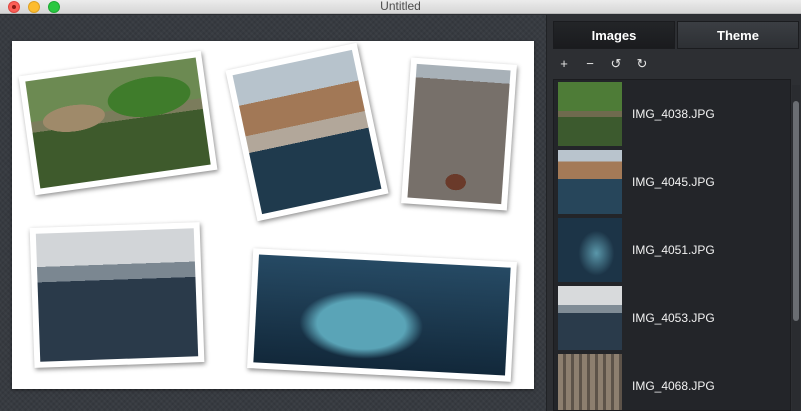  Describe the element at coordinates (642, 66) in the screenshot. I see `rotate-right-icon: ↻` at that location.